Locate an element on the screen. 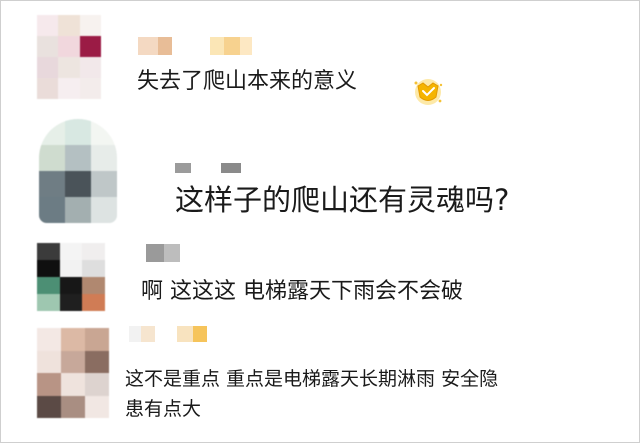  medal-icon is located at coordinates (428, 92).